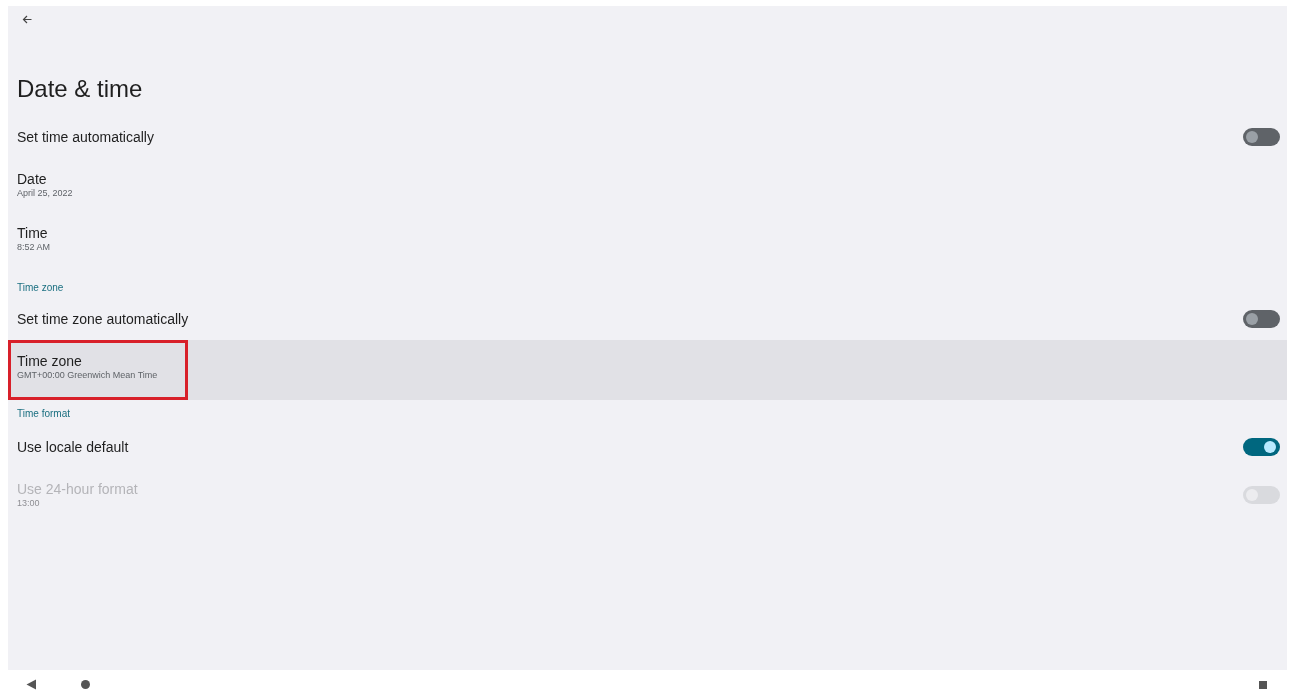 The height and width of the screenshot is (699, 1292). What do you see at coordinates (647, 137) in the screenshot?
I see `settings-row: Set time automatically` at bounding box center [647, 137].